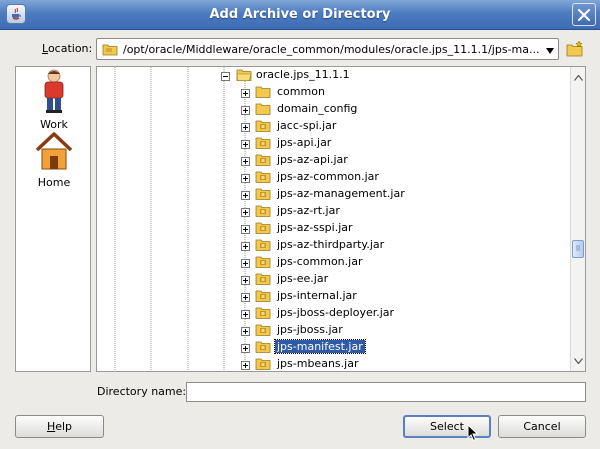  Describe the element at coordinates (225, 77) in the screenshot. I see `collapse-icon` at that location.